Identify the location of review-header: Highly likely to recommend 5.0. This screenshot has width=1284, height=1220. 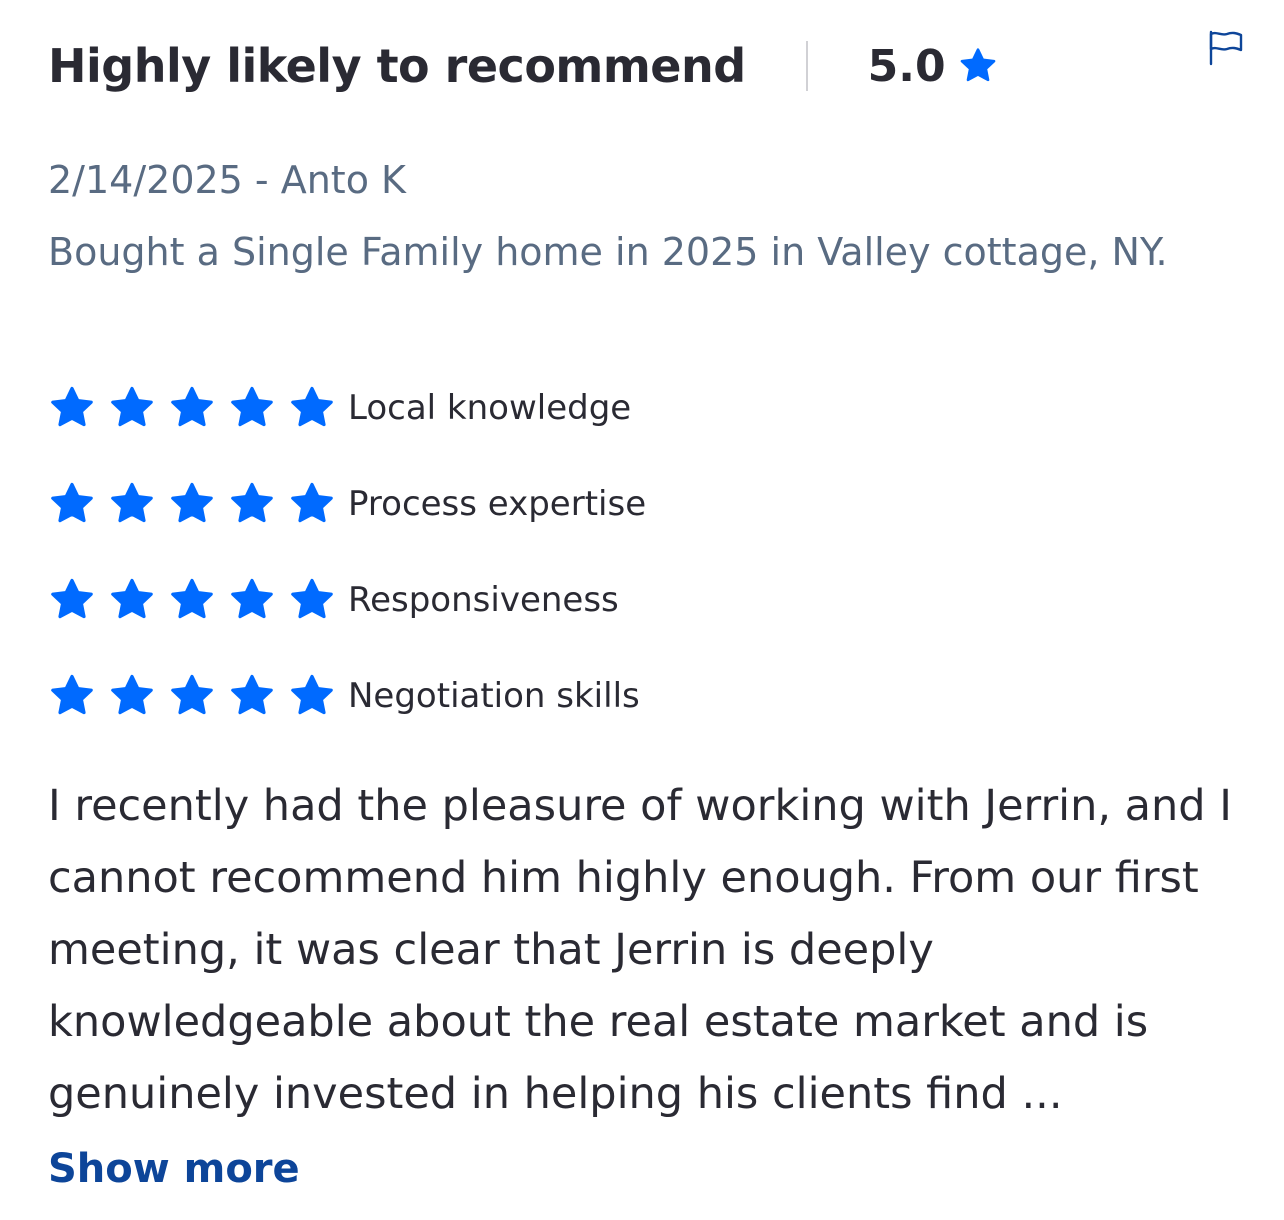
(523, 66).